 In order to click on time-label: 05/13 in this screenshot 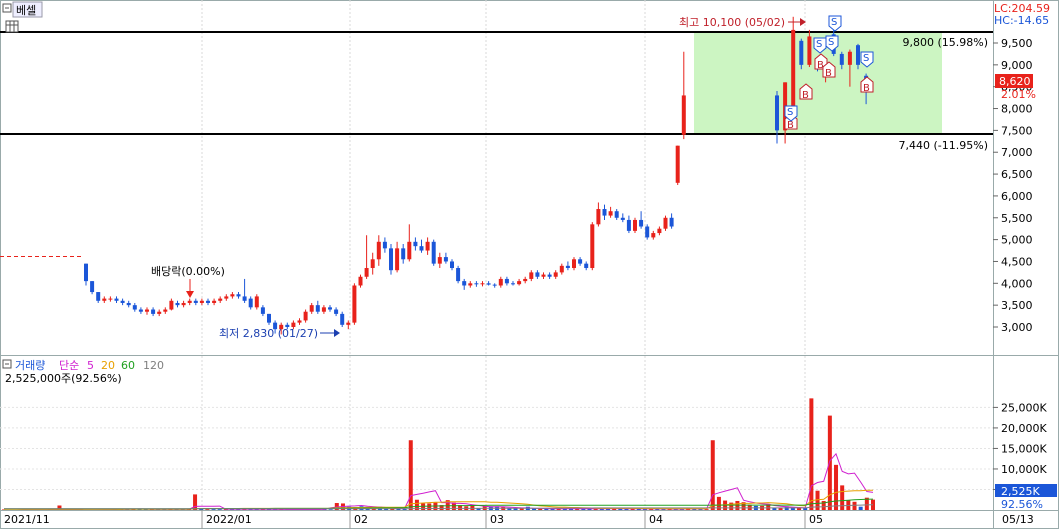, I will do `click(1018, 519)`.